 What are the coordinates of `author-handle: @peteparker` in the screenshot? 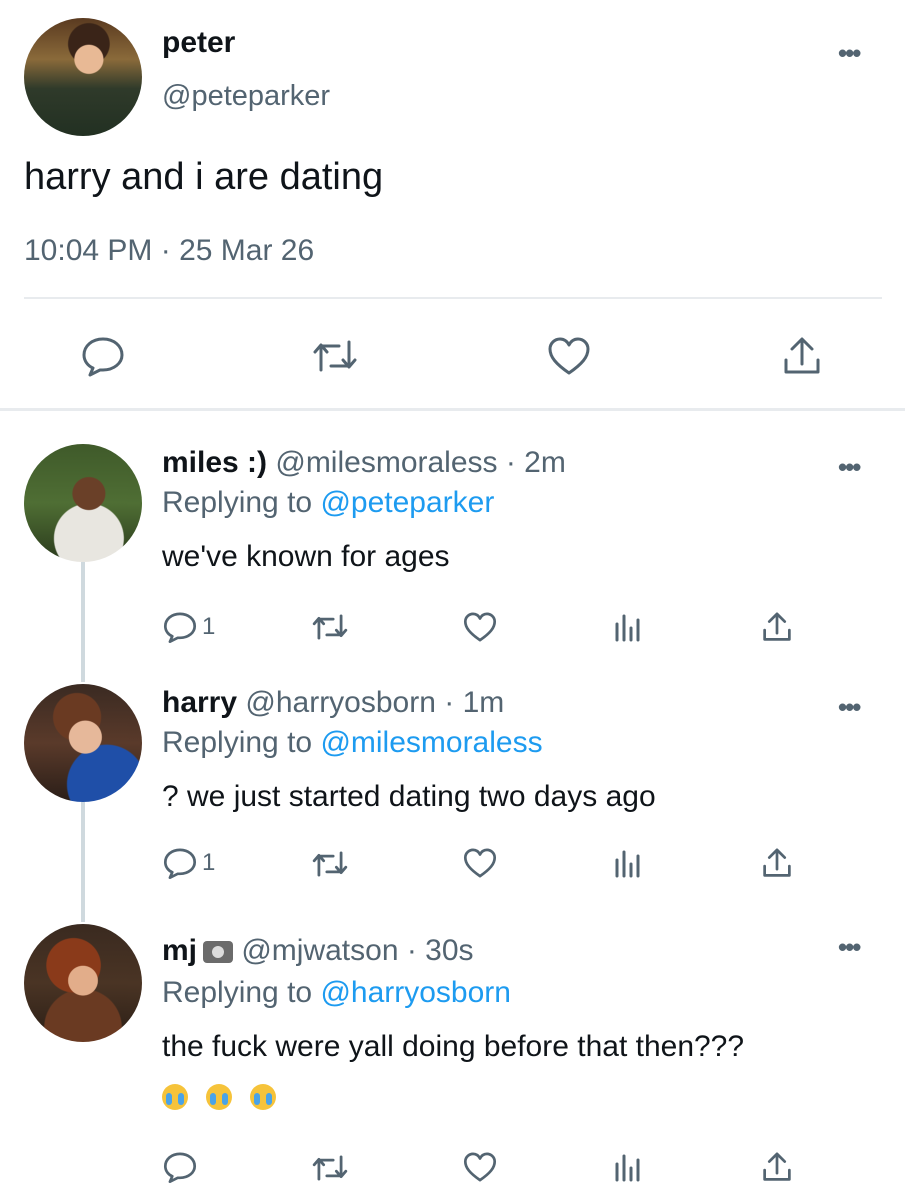 It's located at (246, 96).